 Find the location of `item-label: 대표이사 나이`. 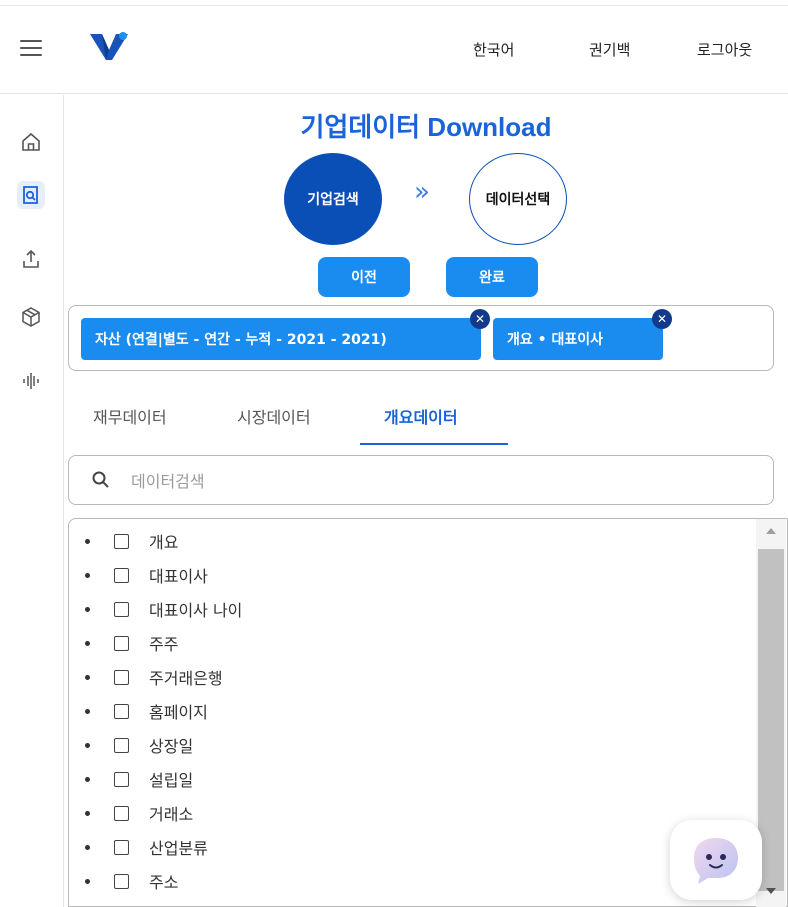

item-label: 대표이사 나이 is located at coordinates (196, 610).